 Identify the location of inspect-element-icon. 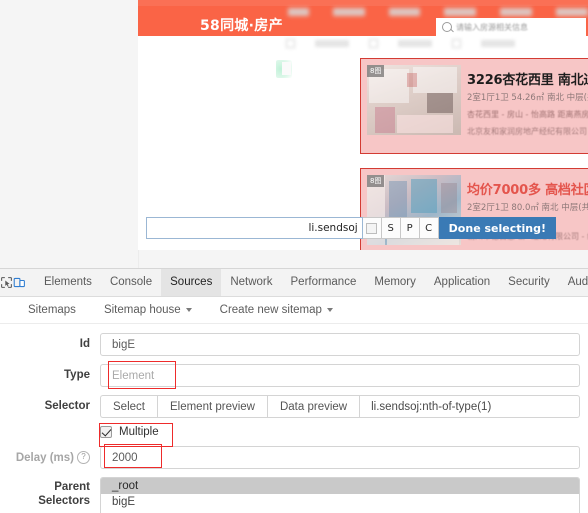
(6, 282).